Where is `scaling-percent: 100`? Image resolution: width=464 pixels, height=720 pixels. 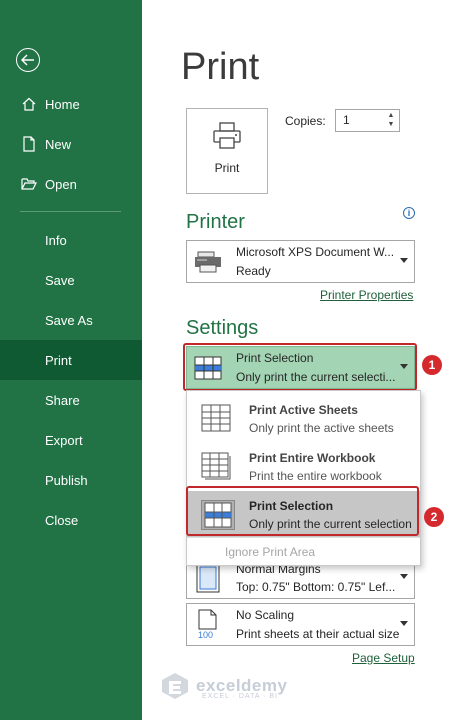 scaling-percent: 100 is located at coordinates (206, 635).